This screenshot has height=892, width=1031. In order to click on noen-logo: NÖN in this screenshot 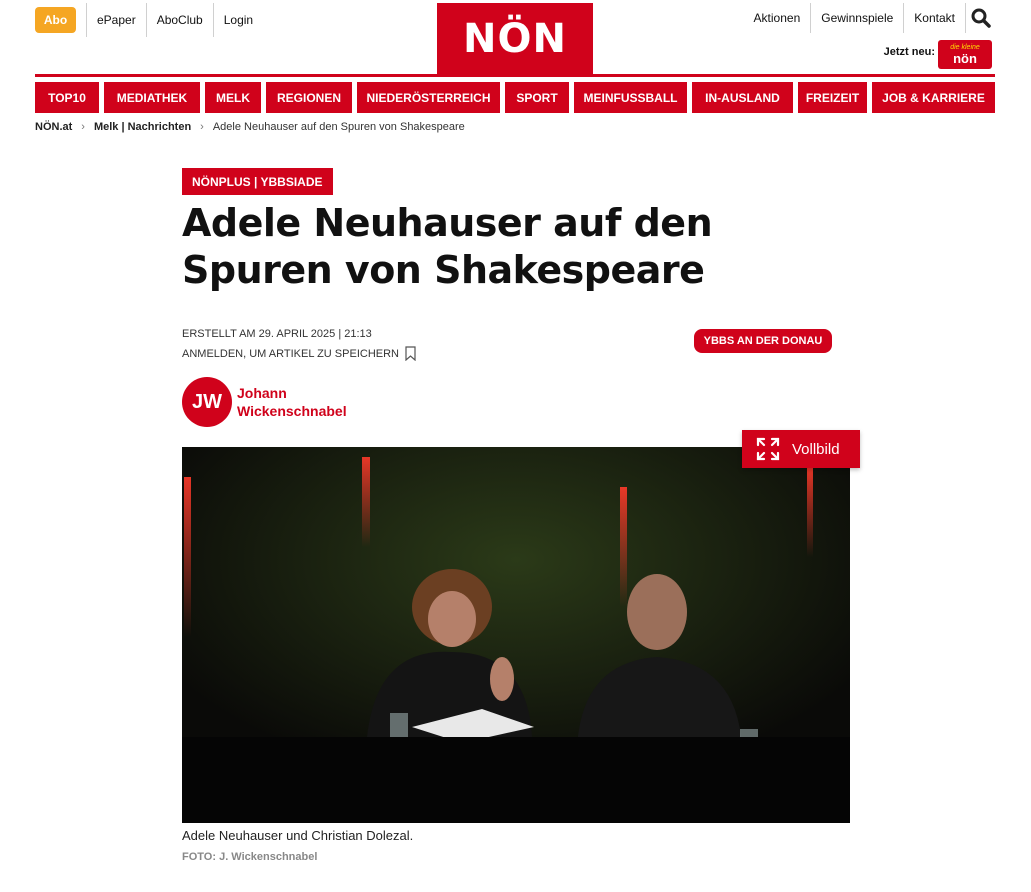, I will do `click(515, 39)`.